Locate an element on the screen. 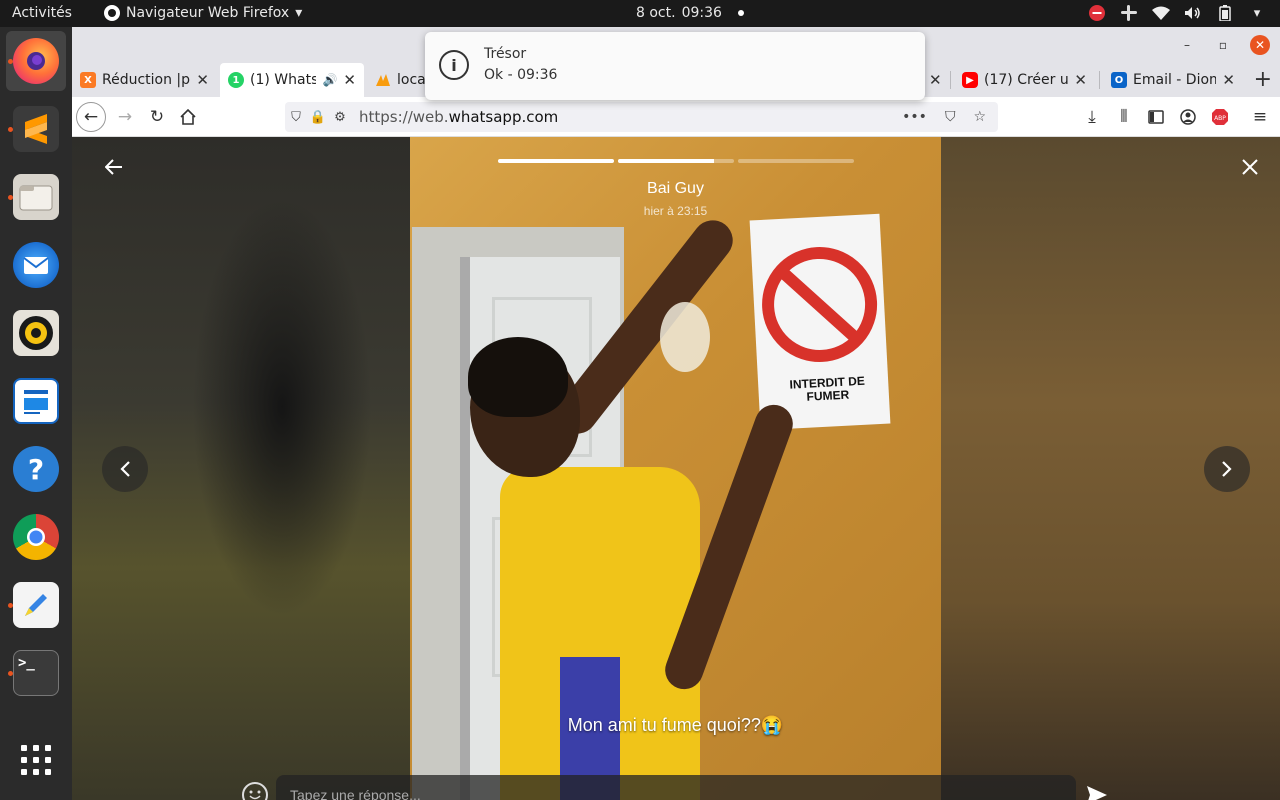 The image size is (1280, 800). youtube-icon: ▶ is located at coordinates (970, 80).